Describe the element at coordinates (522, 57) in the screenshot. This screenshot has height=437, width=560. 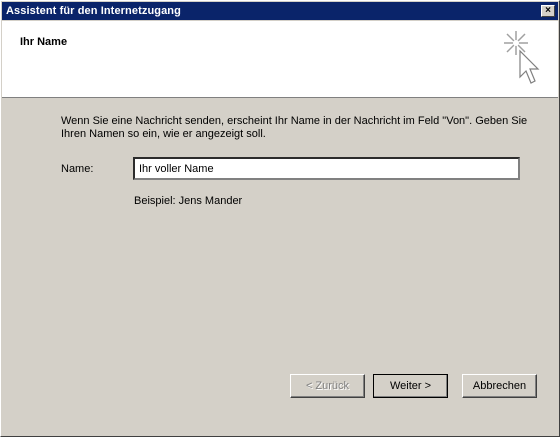
I see `wizard-sparkle-cursor-icon` at that location.